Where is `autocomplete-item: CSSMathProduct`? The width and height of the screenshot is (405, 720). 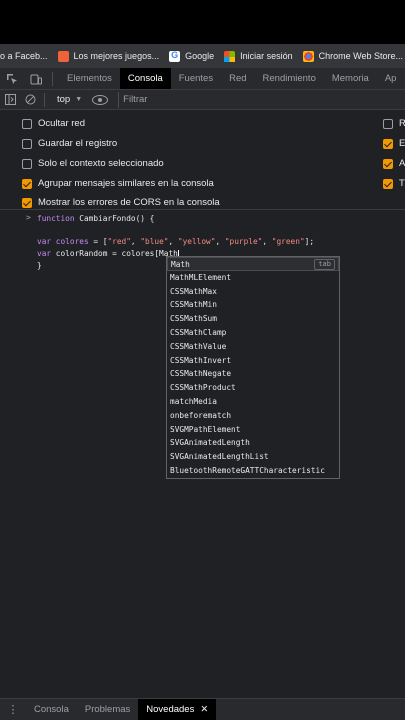
autocomplete-item: CSSMathProduct is located at coordinates (253, 388).